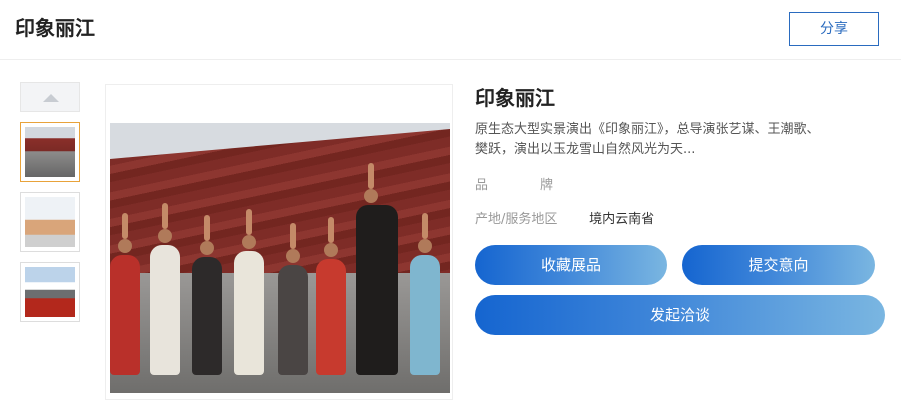  What do you see at coordinates (55, 28) in the screenshot?
I see `page-title: 印象丽江` at bounding box center [55, 28].